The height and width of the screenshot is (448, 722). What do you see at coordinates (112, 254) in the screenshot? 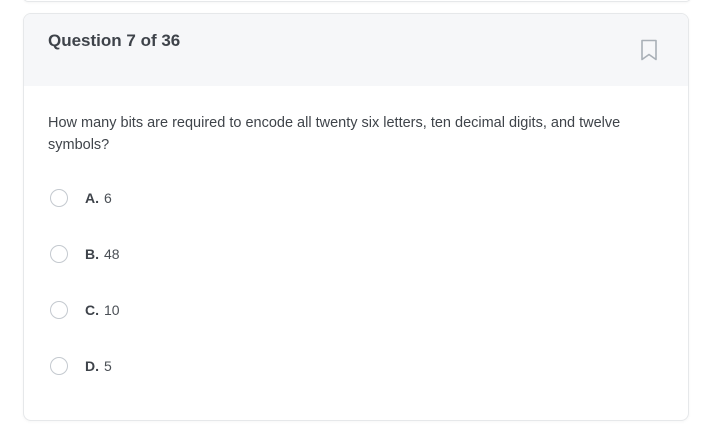
I see `option-text: 48` at bounding box center [112, 254].